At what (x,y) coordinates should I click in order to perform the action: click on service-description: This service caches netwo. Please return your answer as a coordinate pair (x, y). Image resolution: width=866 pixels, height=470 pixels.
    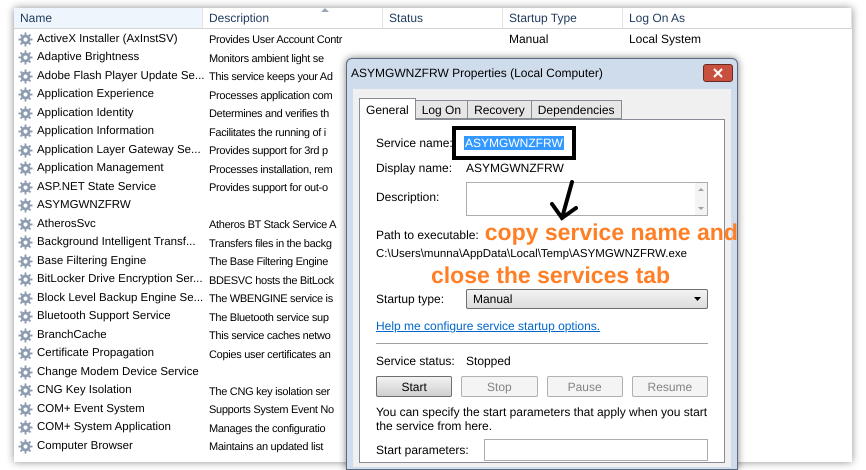
    Looking at the image, I should click on (269, 336).